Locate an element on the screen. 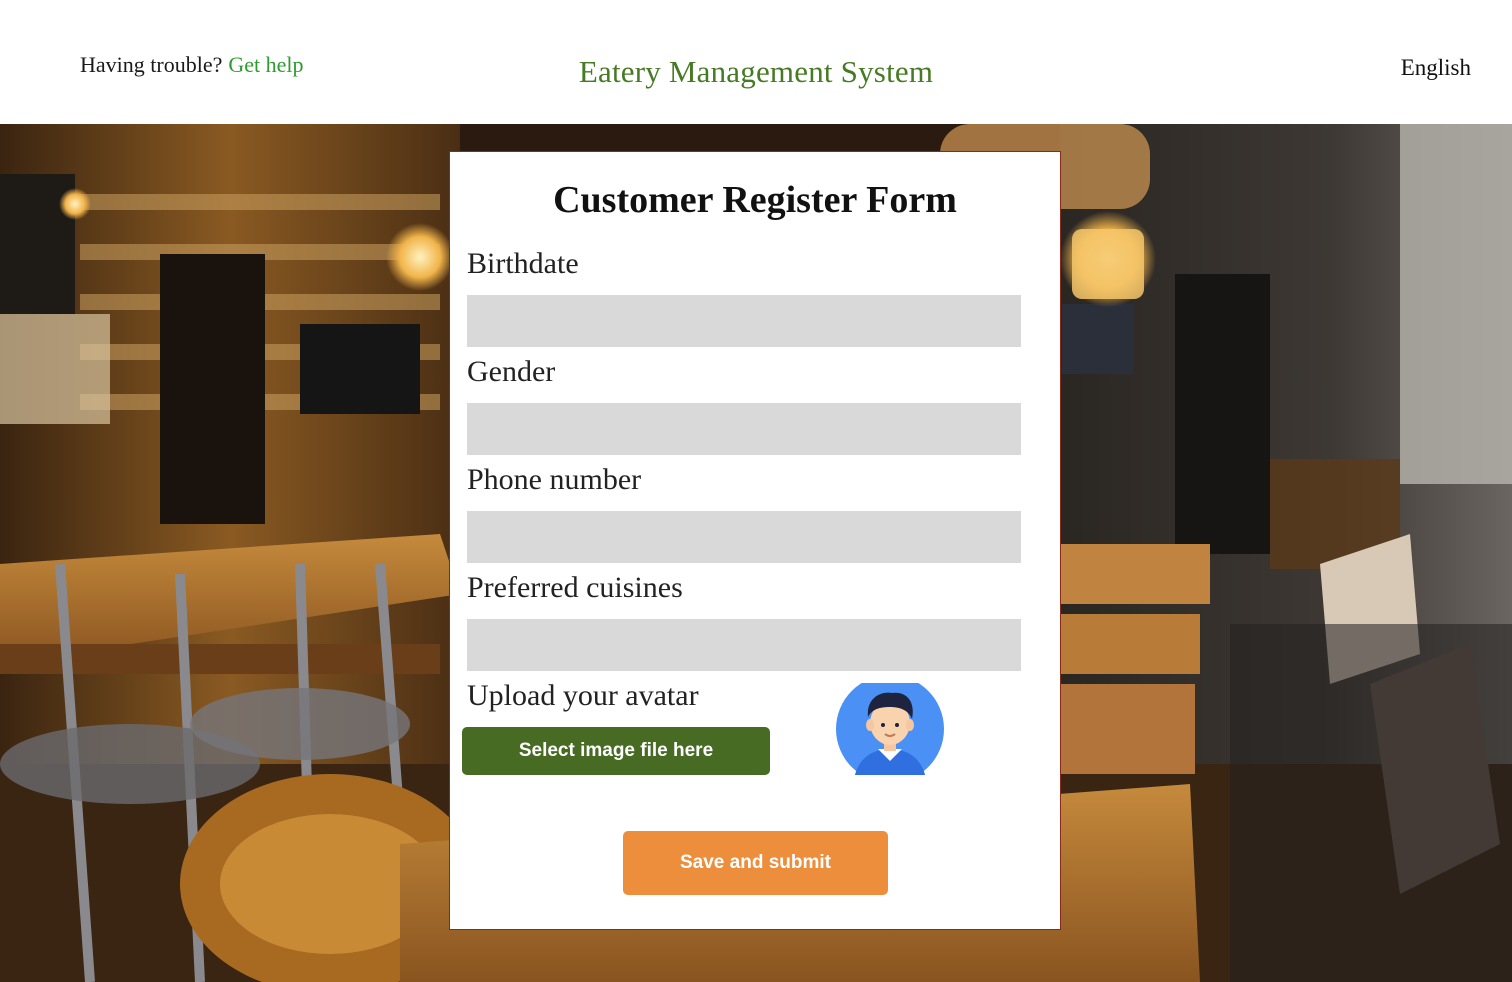 Image resolution: width=1512 pixels, height=982 pixels. birthdate-label: Birthdate is located at coordinates (523, 263).